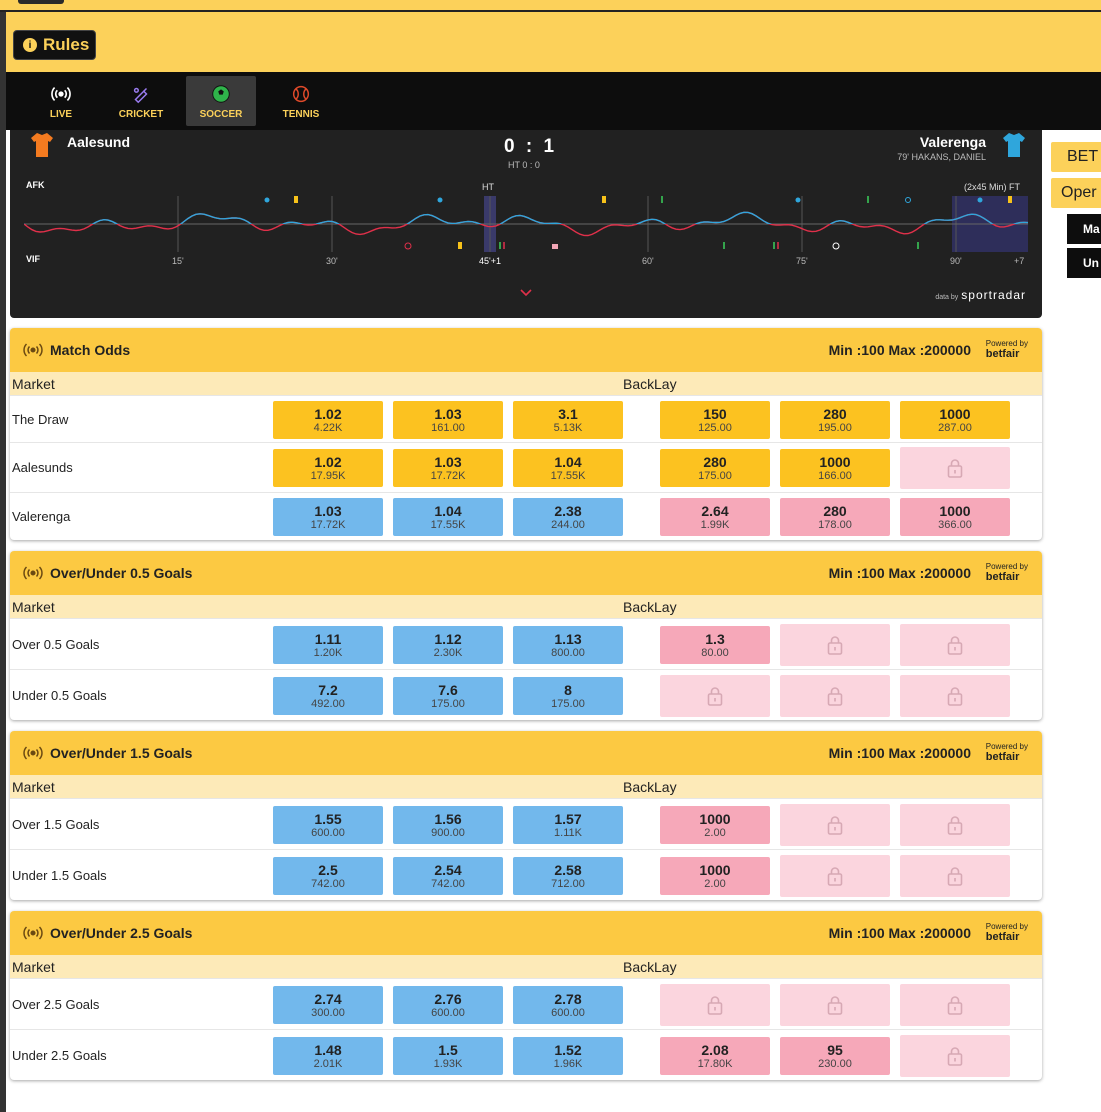 This screenshot has height=1112, width=1101. Describe the element at coordinates (715, 517) in the screenshot. I see `lay-odds-button: 2.64 1.99K` at that location.